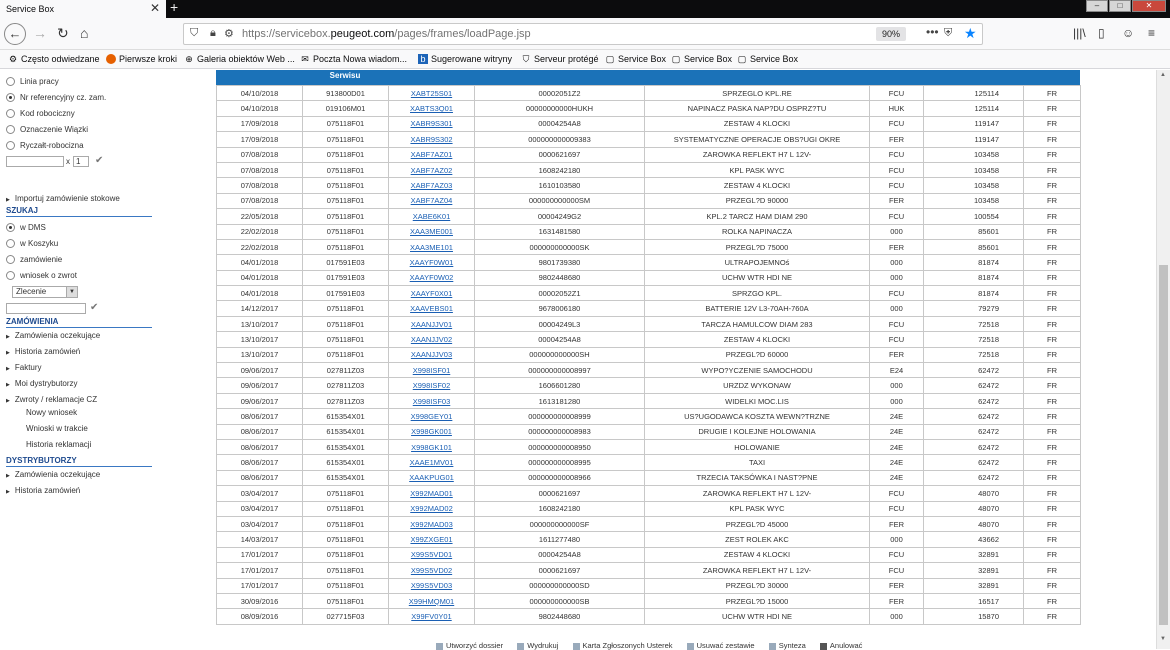 The image size is (1170, 650). Describe the element at coordinates (431, 124) in the screenshot. I see `order-number-link: XABR9S301` at that location.